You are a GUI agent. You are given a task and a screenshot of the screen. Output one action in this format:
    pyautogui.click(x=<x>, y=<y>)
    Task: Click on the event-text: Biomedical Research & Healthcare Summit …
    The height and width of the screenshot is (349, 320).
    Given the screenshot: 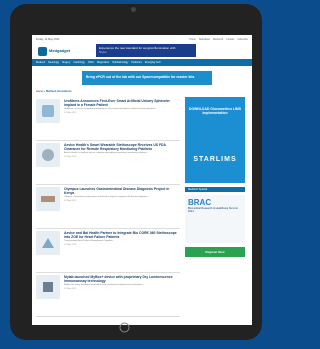 What is the action you would take?
    pyautogui.click(x=213, y=210)
    